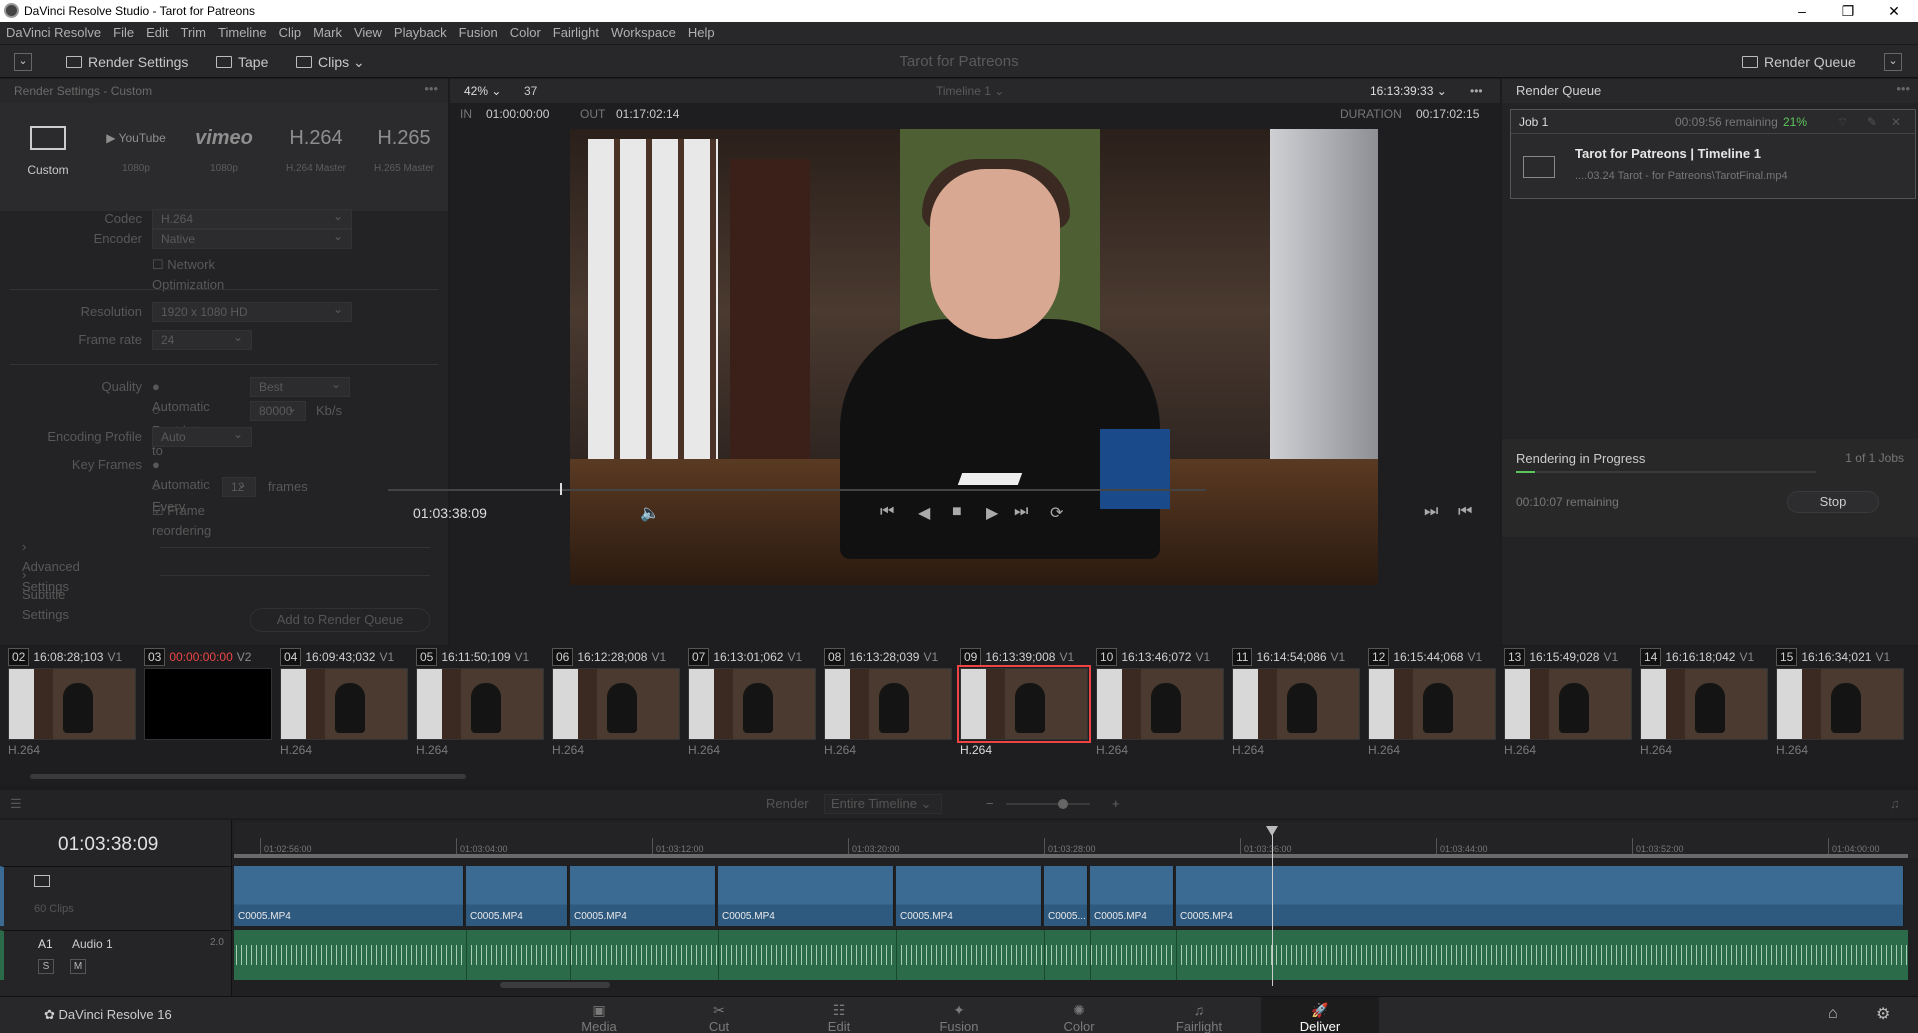 Image resolution: width=1918 pixels, height=1033 pixels. I want to click on settings-gear-icon: ⚙, so click(1883, 1014).